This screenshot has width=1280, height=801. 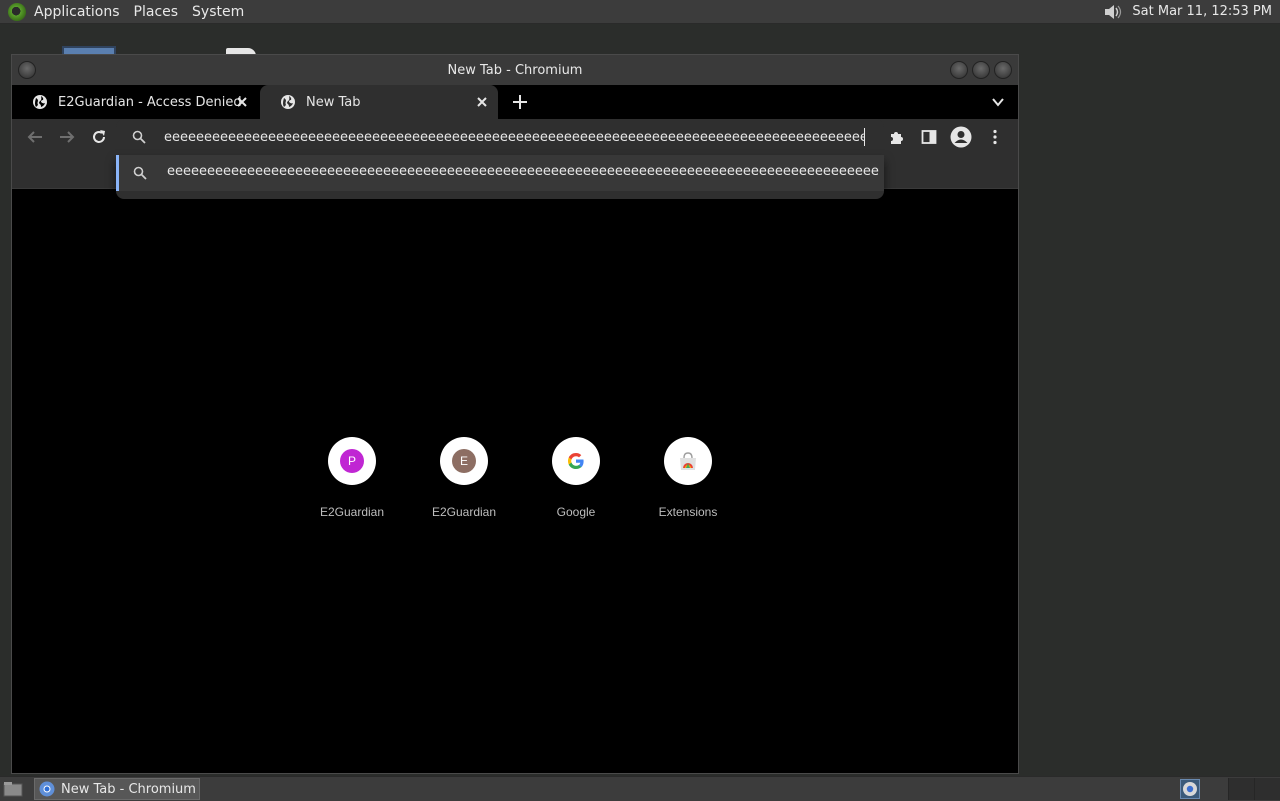 I want to click on workspace-switcher, so click(x=1254, y=789).